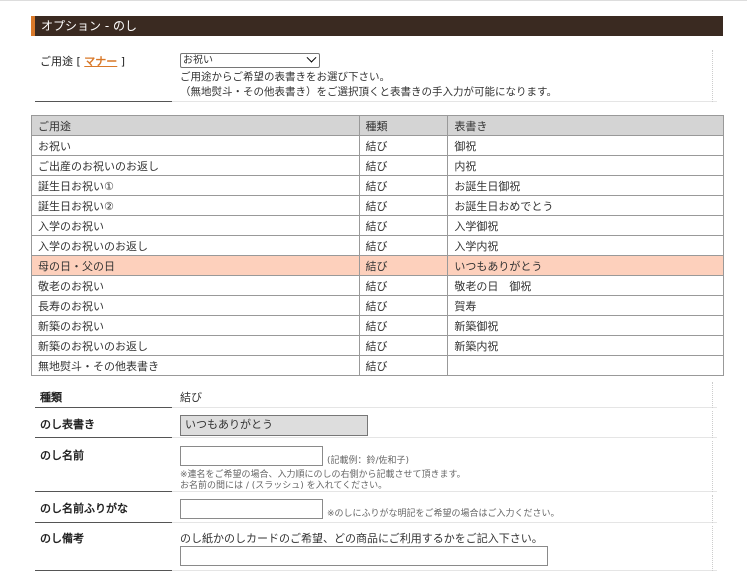 The height and width of the screenshot is (585, 747). Describe the element at coordinates (195, 205) in the screenshot. I see `cell-usage: 誕生日お祝い②` at that location.